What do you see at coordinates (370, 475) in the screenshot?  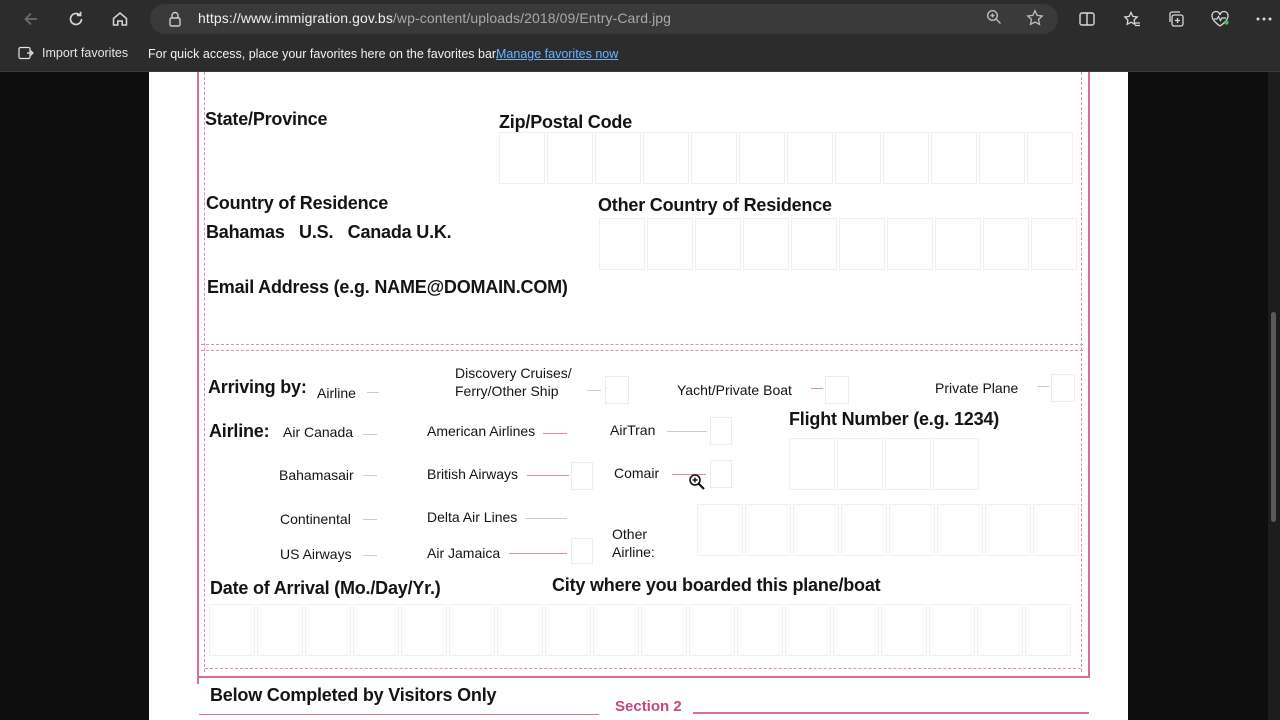 I see `bahamasair-tick` at bounding box center [370, 475].